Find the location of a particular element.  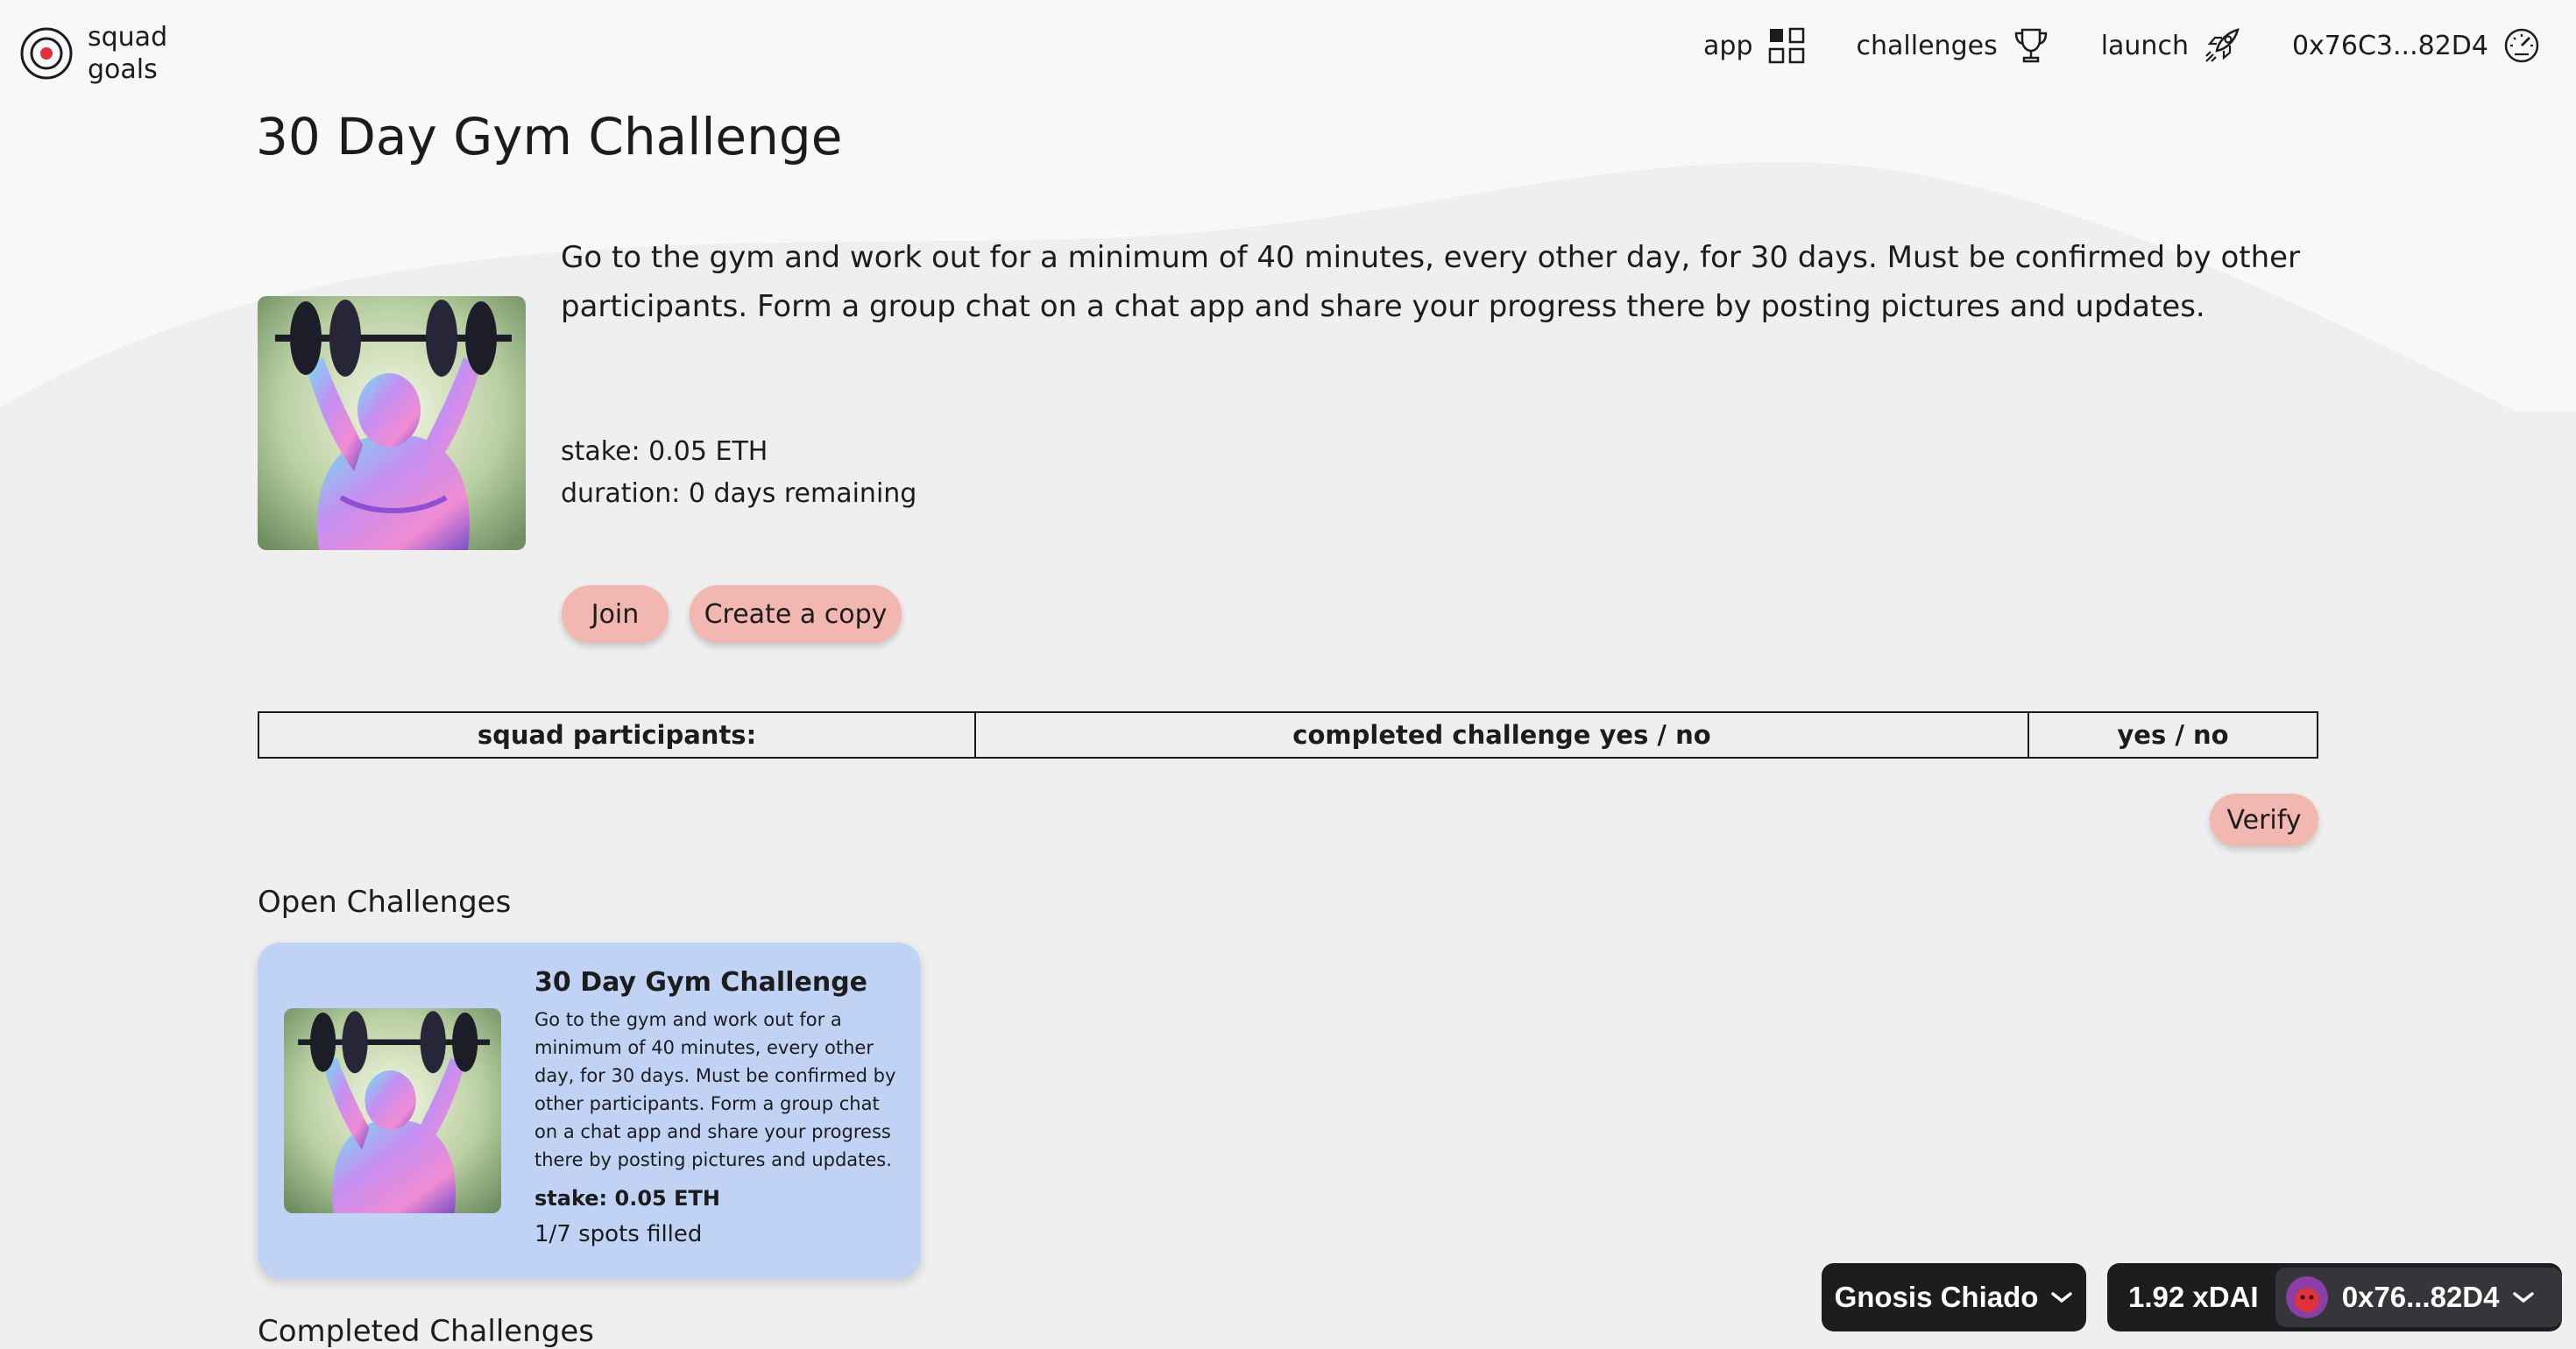

network-name: Gnosis Chiado is located at coordinates (1936, 1297).